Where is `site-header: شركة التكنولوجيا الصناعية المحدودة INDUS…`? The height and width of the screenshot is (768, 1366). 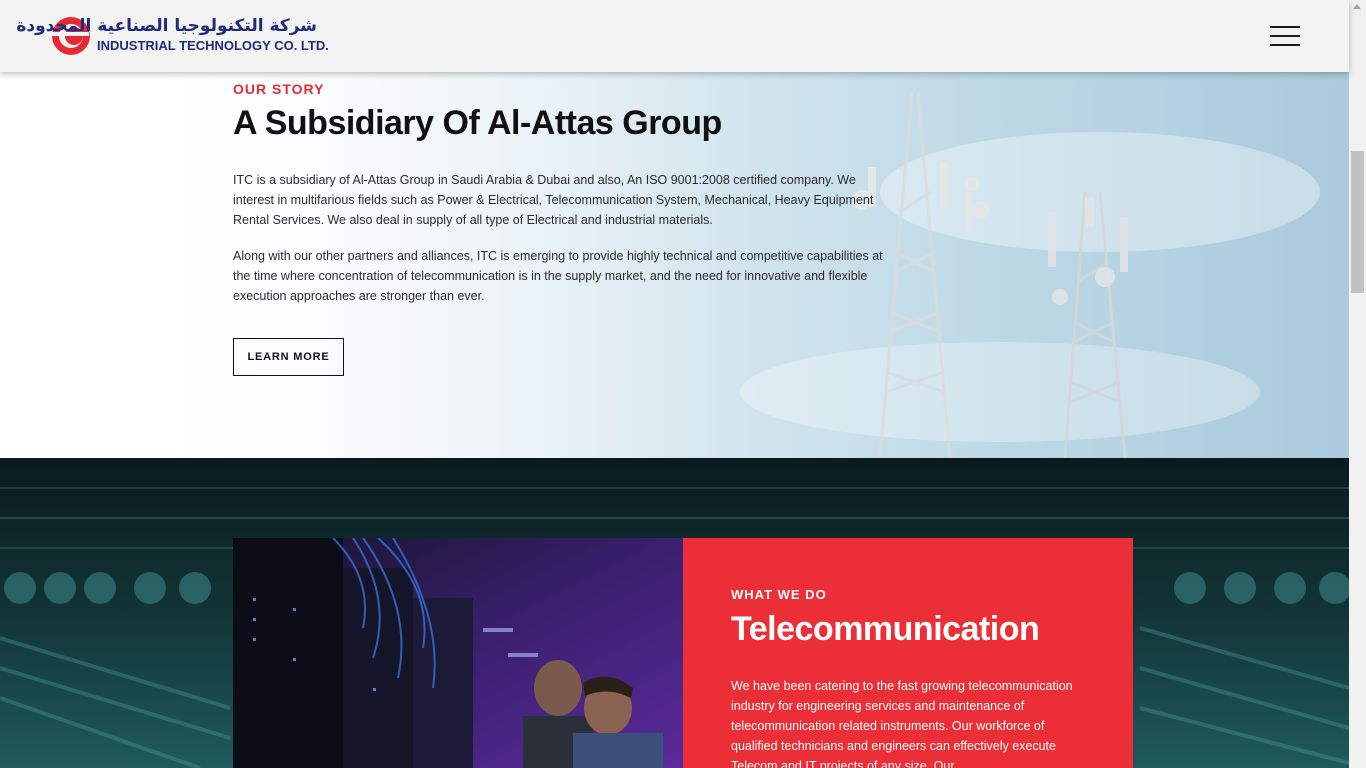
site-header: شركة التكنولوجيا الصناعية المحدودة INDUS… is located at coordinates (674, 36).